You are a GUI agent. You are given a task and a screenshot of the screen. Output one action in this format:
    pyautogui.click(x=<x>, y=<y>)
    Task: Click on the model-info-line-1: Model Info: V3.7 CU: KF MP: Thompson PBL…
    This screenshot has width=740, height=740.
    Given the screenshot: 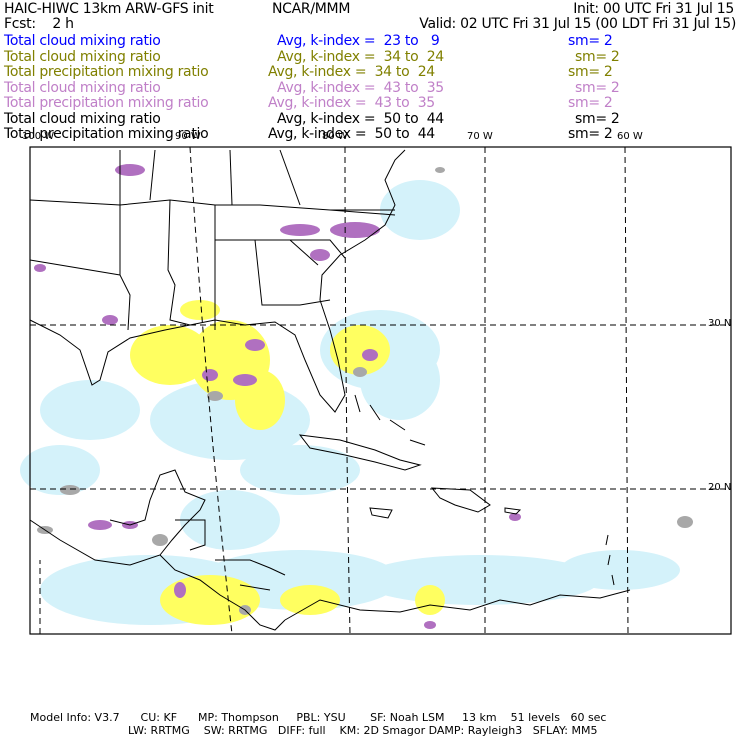 What is the action you would take?
    pyautogui.click(x=318, y=717)
    